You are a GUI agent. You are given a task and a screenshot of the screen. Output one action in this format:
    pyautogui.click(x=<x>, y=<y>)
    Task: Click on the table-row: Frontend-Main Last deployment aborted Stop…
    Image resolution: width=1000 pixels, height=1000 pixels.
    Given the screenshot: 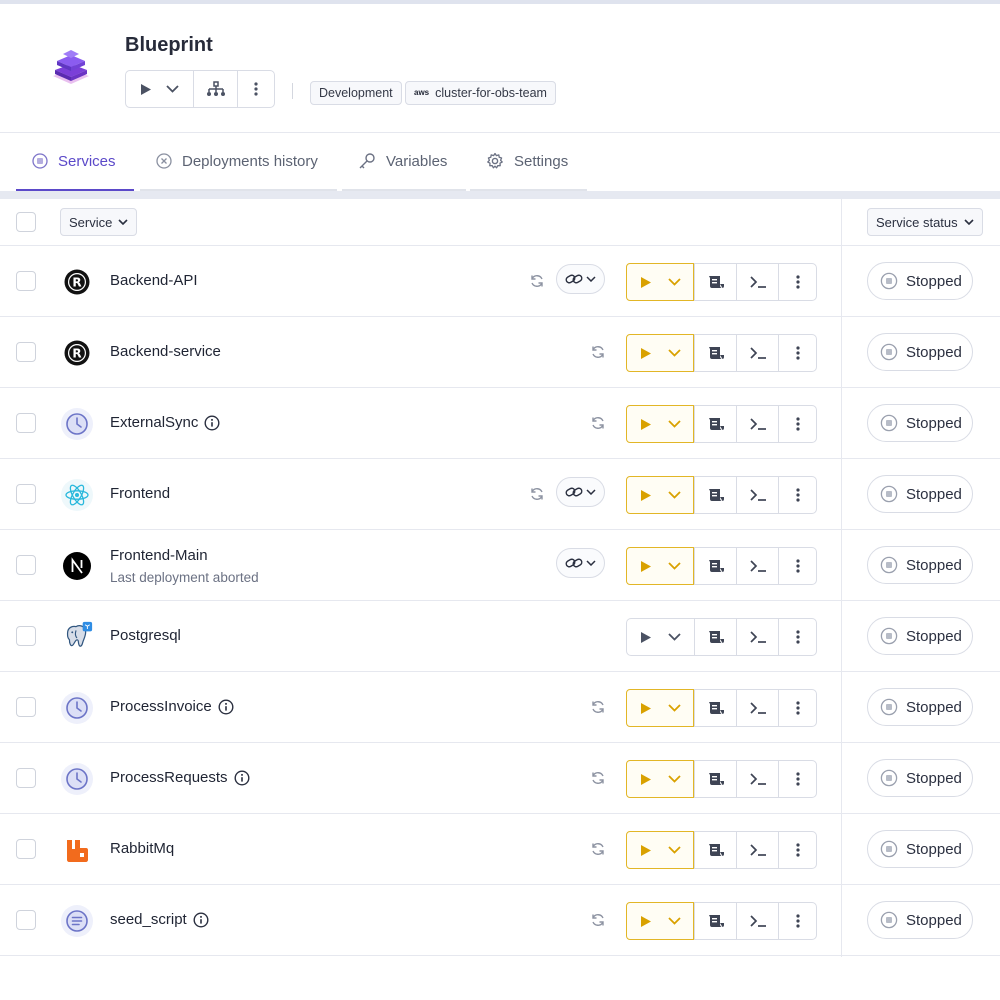 What is the action you would take?
    pyautogui.click(x=500, y=565)
    